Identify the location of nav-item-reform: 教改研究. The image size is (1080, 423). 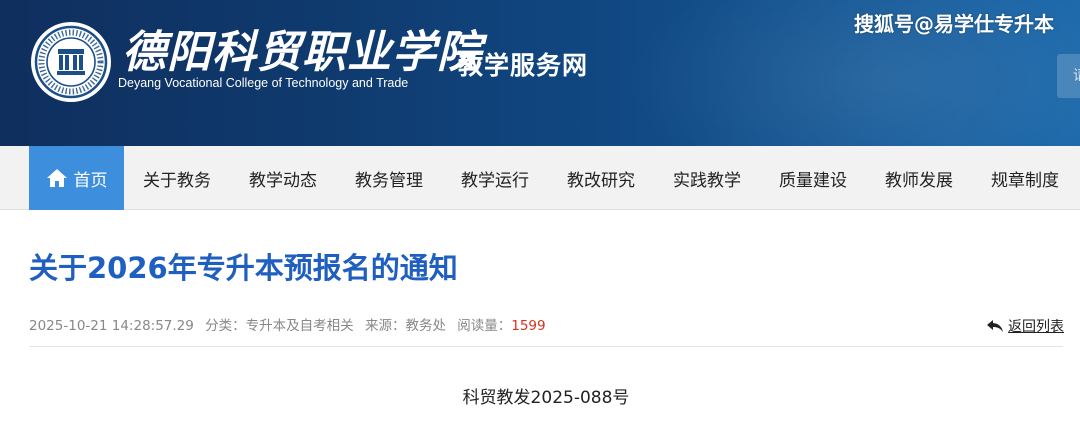
(601, 178).